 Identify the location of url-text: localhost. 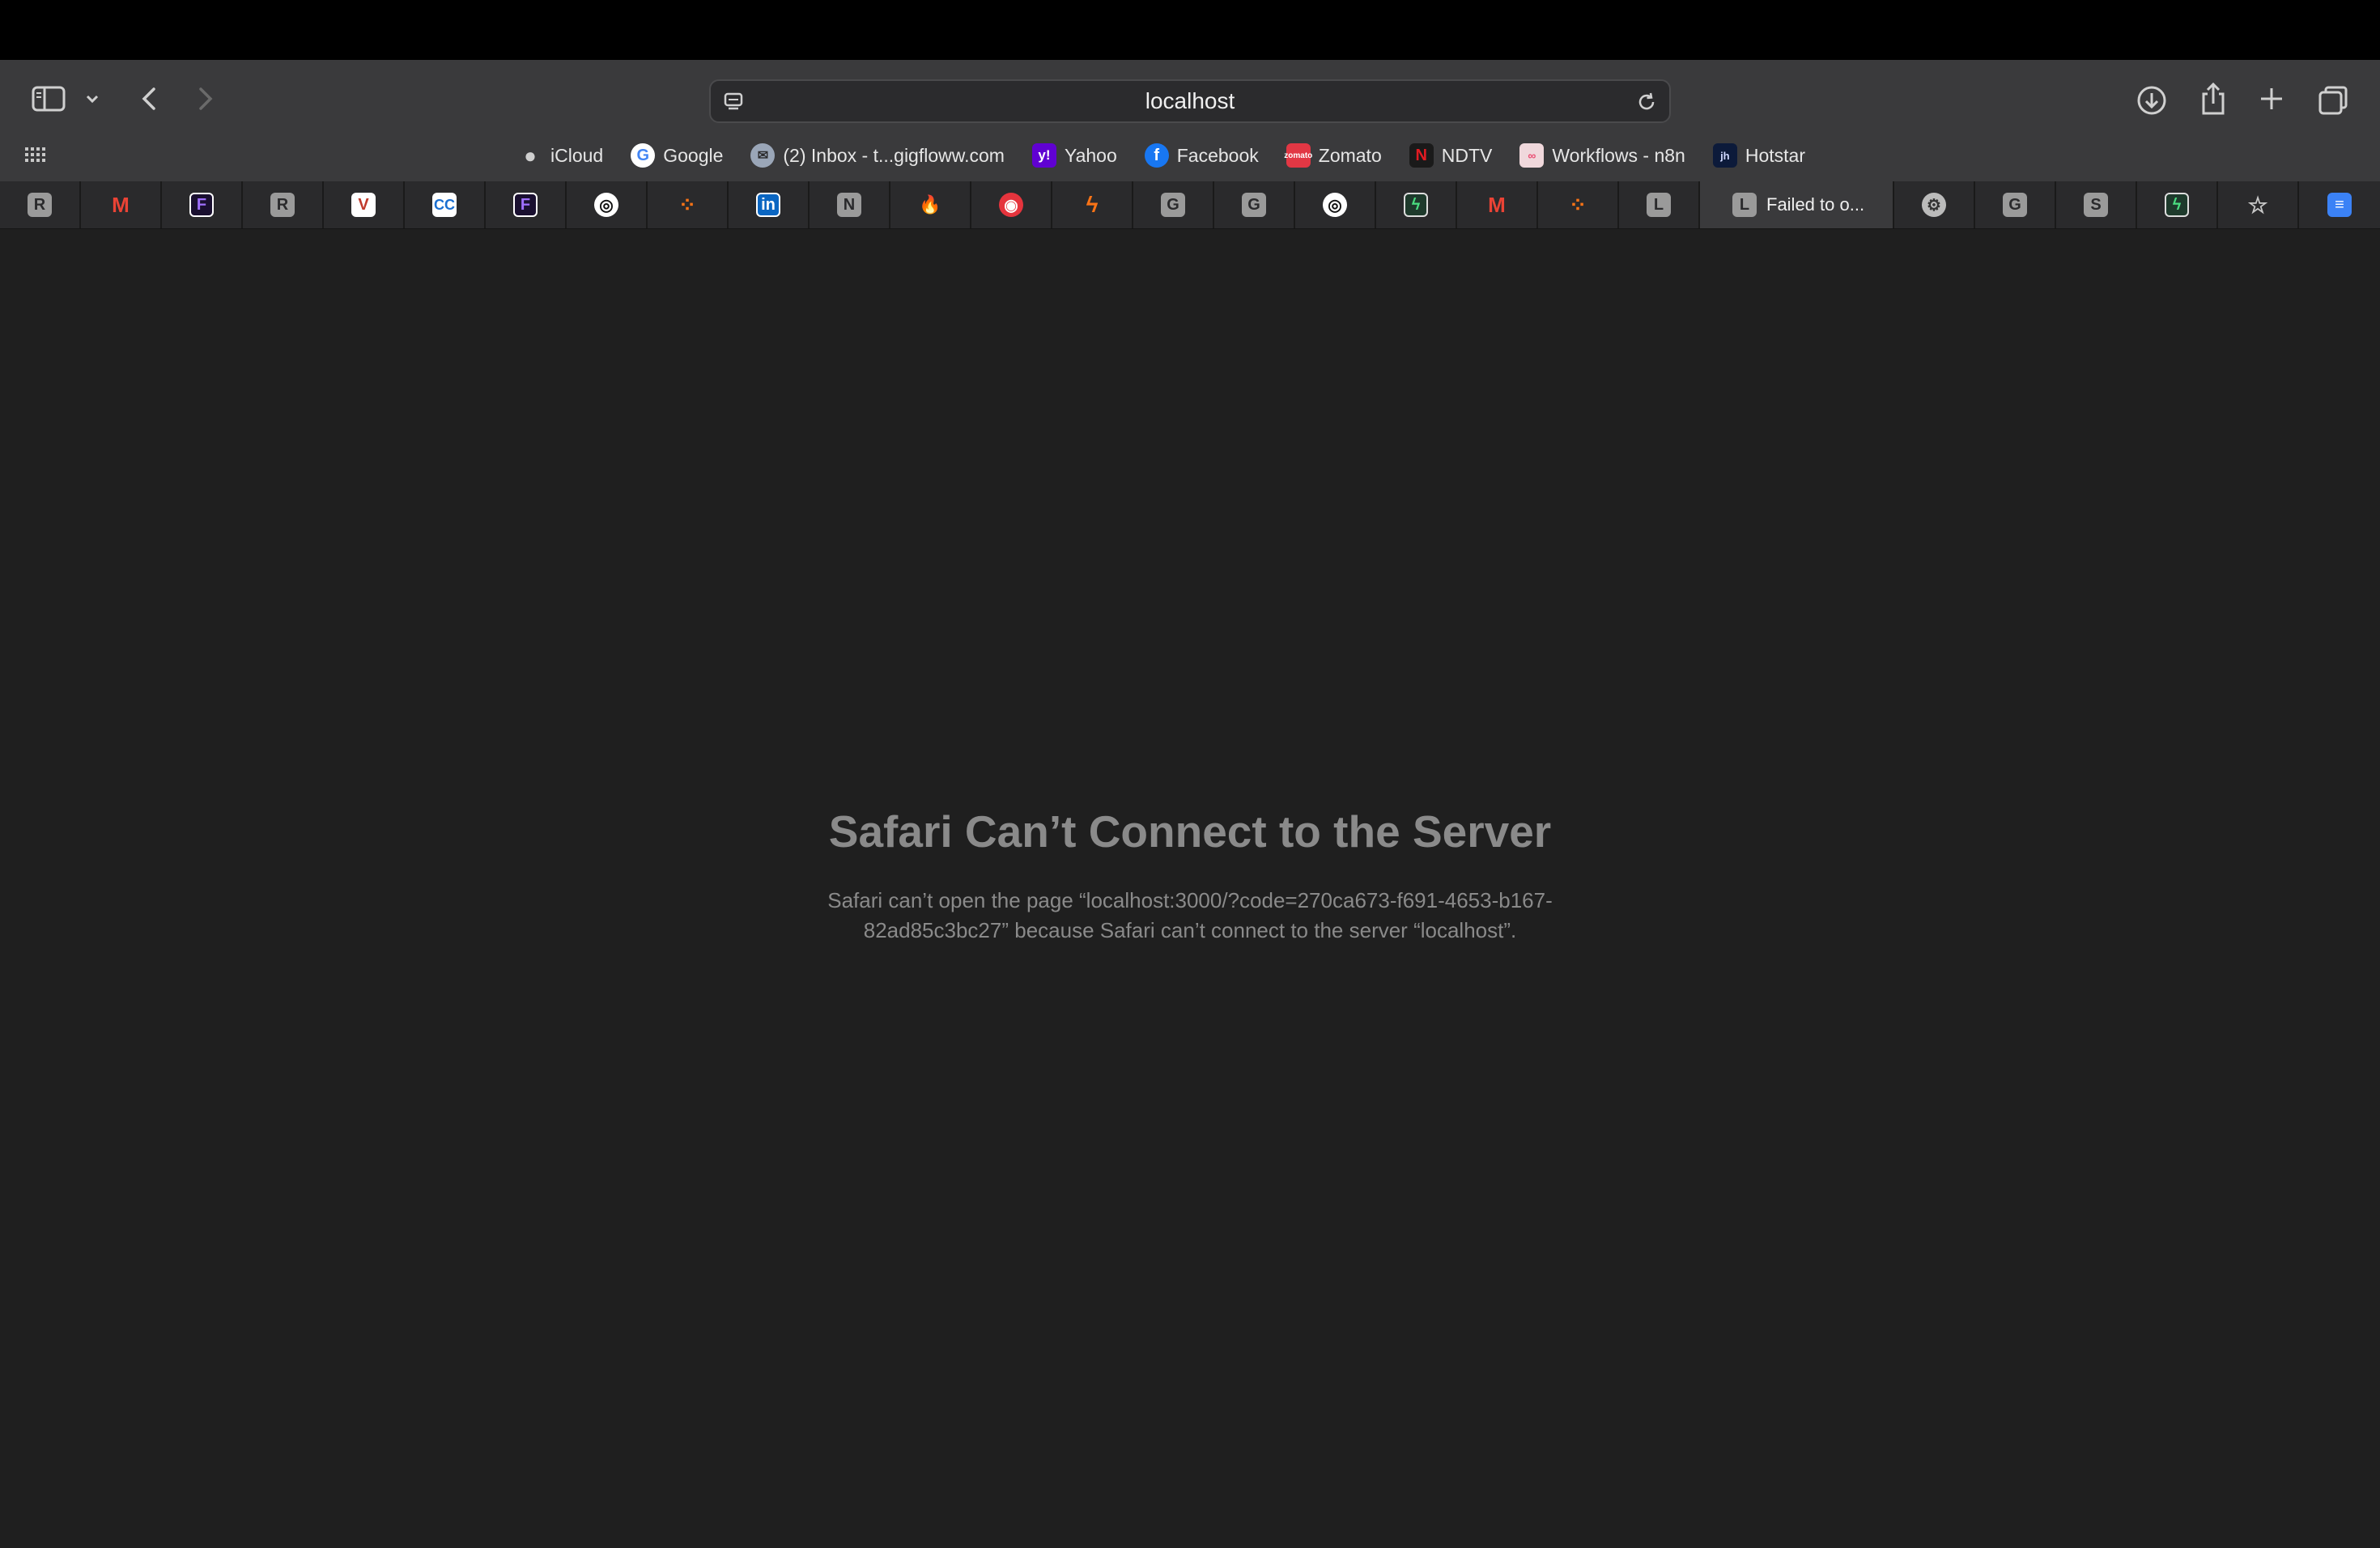
(1190, 101).